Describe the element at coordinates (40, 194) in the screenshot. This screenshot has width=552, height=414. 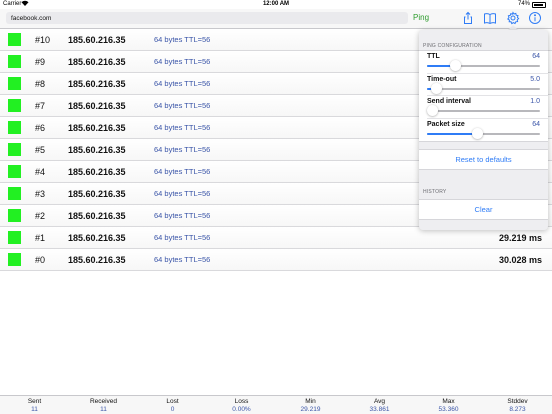
I see `ping-sequence: #3` at that location.